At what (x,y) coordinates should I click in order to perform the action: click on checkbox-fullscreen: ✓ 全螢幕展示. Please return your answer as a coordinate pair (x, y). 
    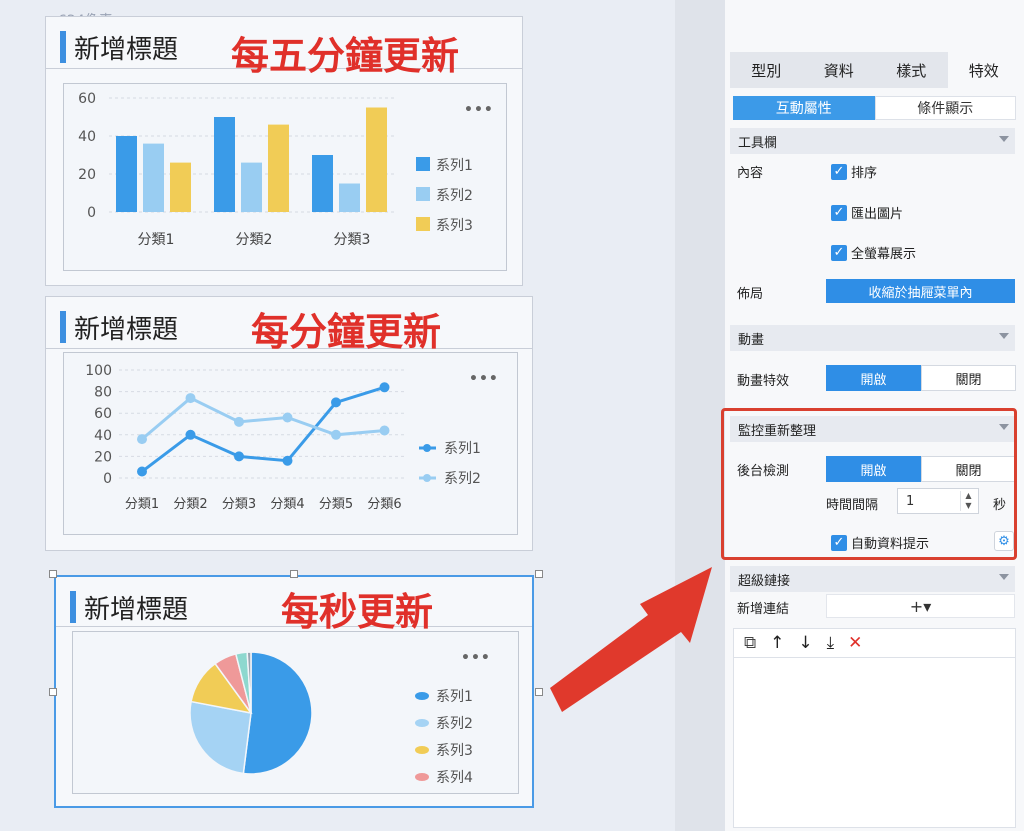
    Looking at the image, I should click on (873, 252).